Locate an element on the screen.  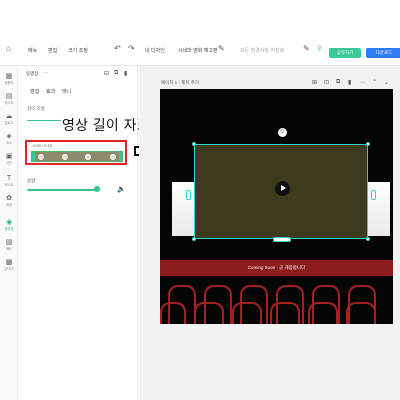
tab-effect: 효과 is located at coordinates (50, 91).